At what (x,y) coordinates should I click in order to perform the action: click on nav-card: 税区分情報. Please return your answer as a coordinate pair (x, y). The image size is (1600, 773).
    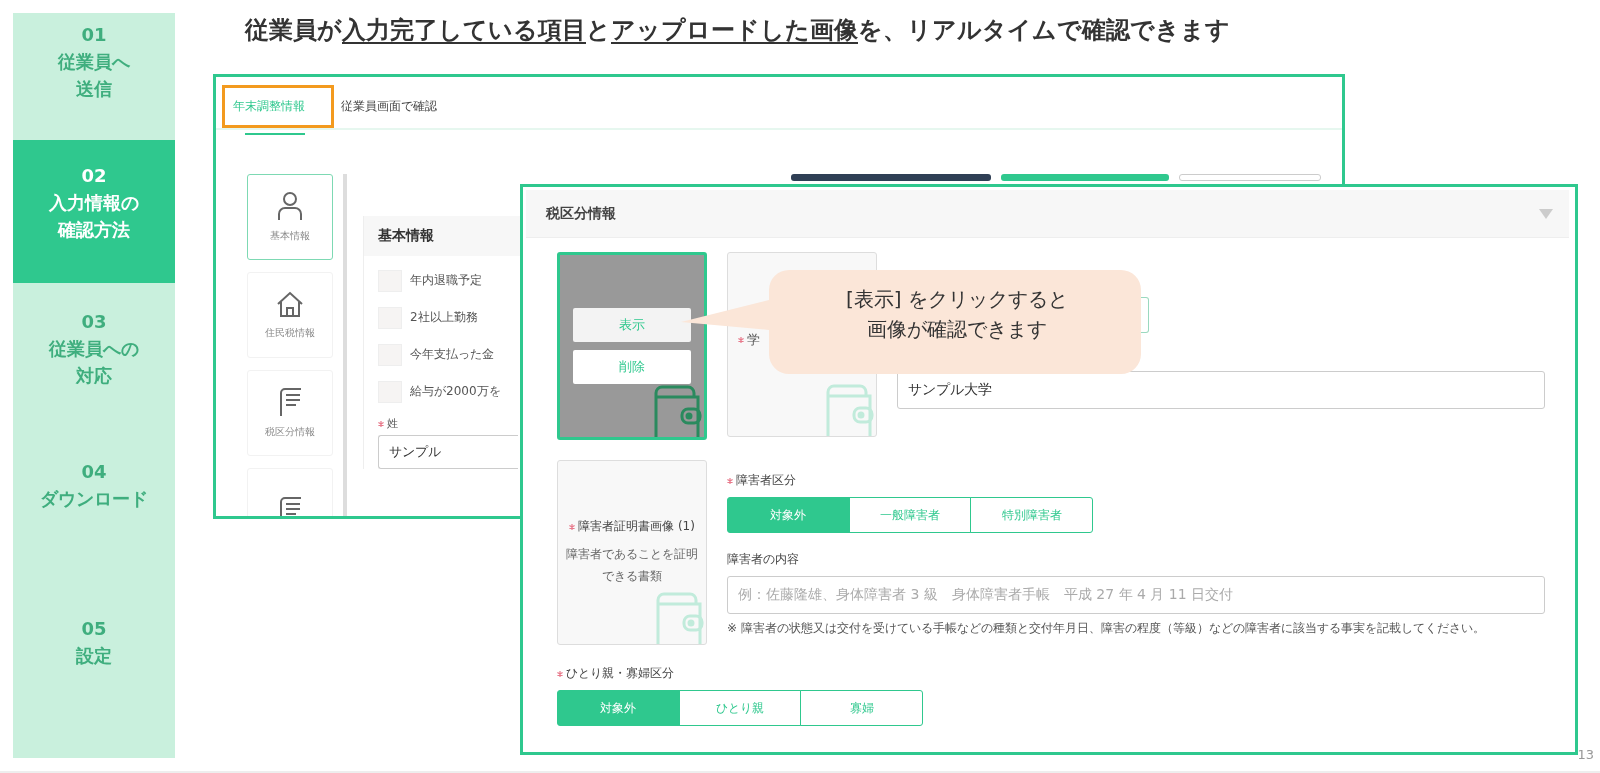
    Looking at the image, I should click on (290, 413).